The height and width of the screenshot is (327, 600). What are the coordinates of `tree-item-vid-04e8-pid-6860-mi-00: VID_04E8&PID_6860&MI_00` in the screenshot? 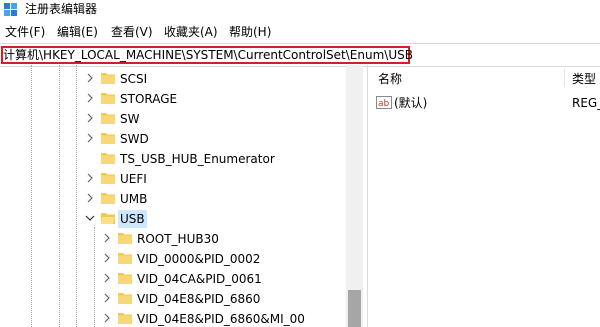 It's located at (172, 318).